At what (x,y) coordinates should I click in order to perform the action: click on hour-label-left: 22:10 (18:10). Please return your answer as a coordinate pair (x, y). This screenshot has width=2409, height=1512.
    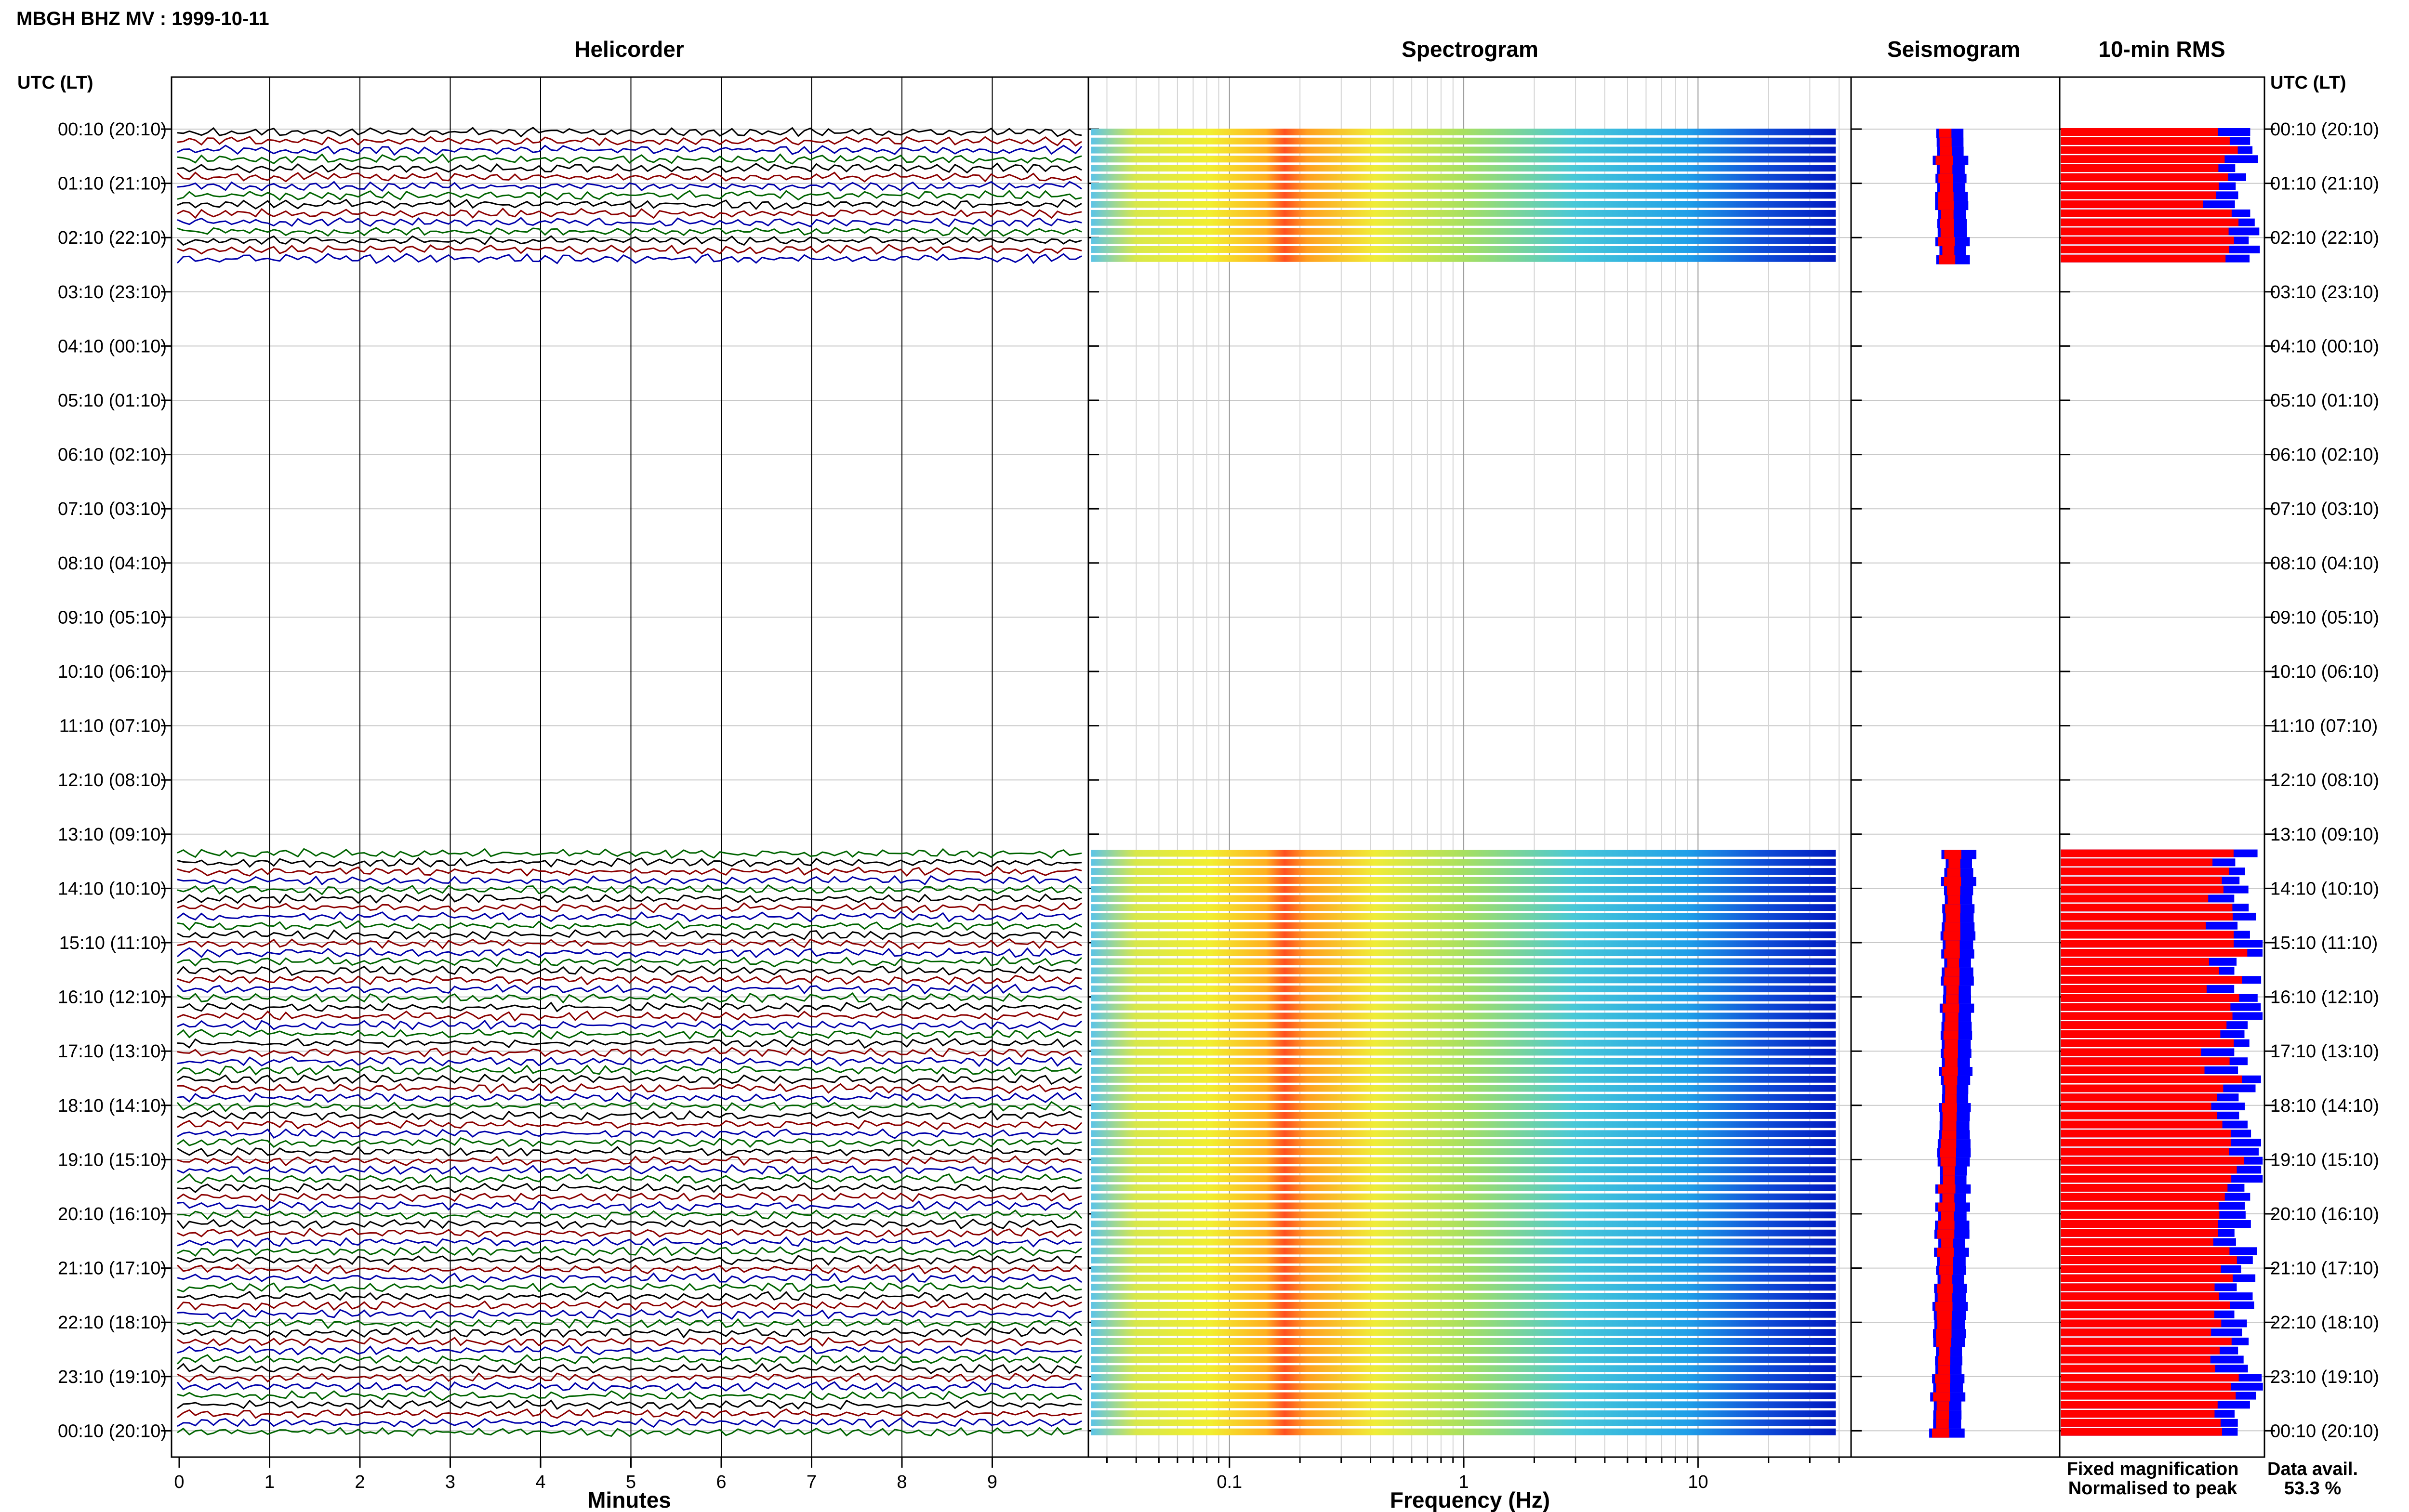
    Looking at the image, I should click on (112, 1323).